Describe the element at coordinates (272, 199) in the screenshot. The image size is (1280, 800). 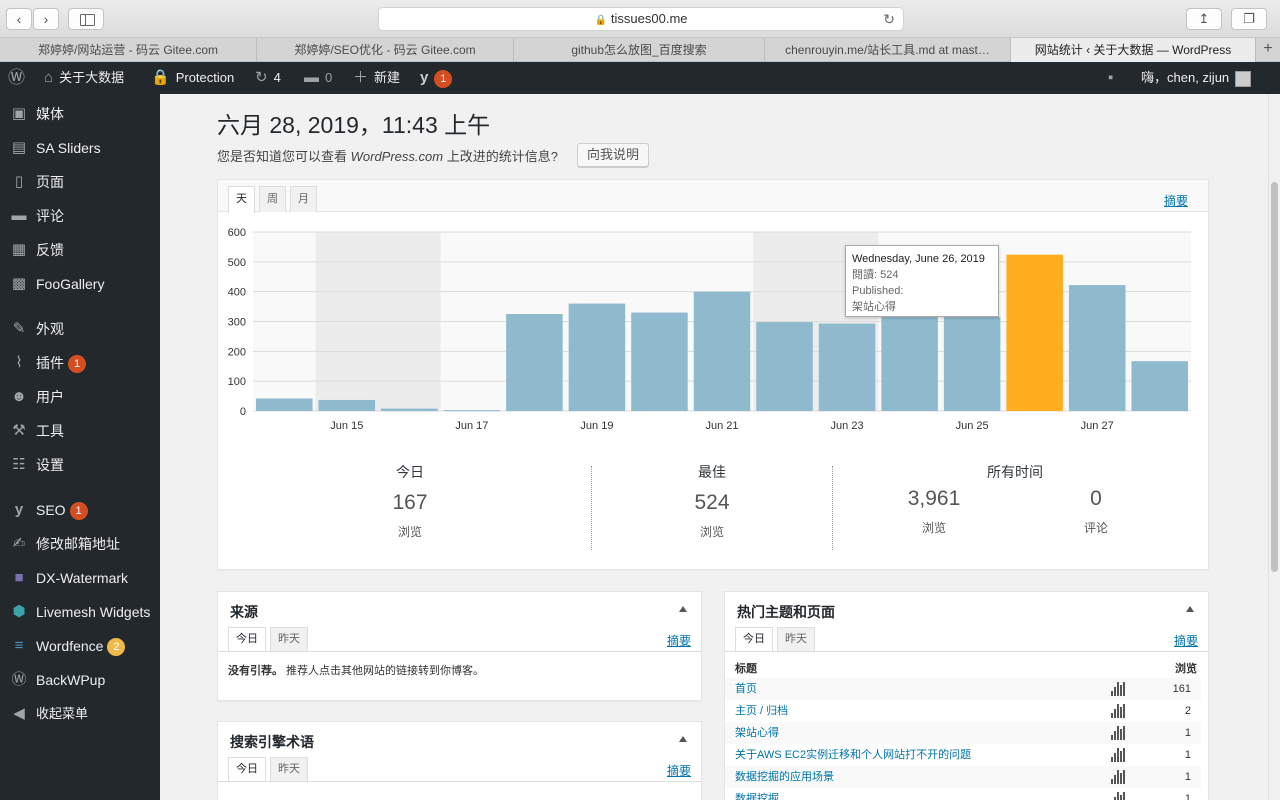
I see `tab-week: 周` at that location.